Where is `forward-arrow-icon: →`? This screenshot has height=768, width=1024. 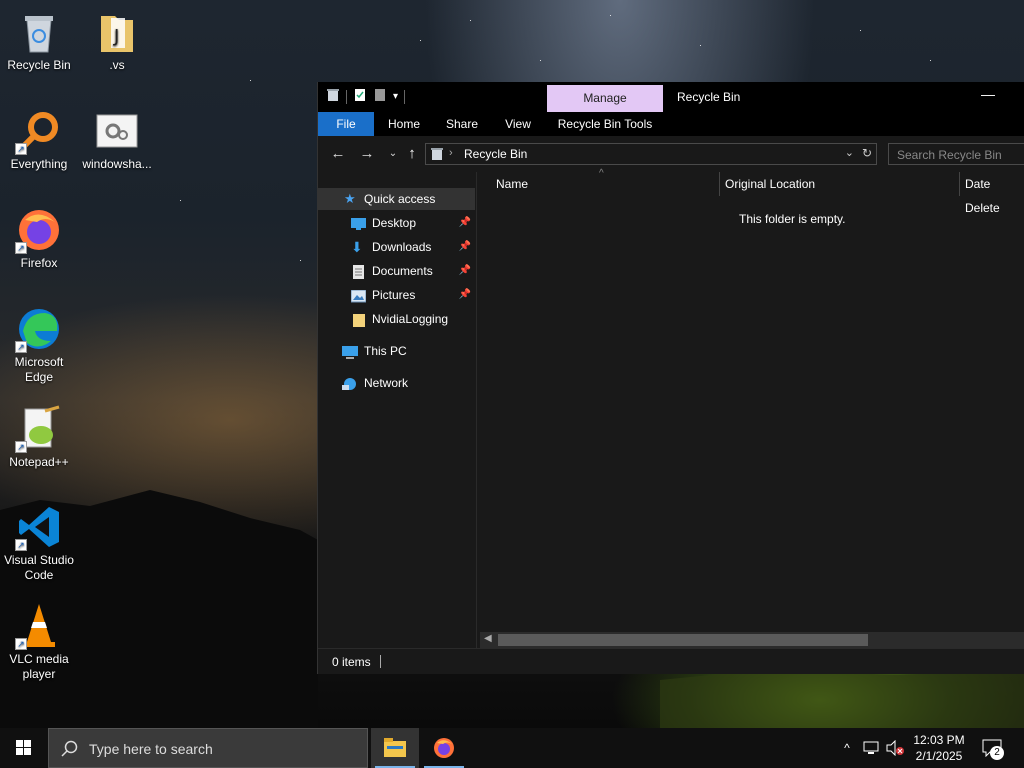 forward-arrow-icon: → is located at coordinates (367, 154).